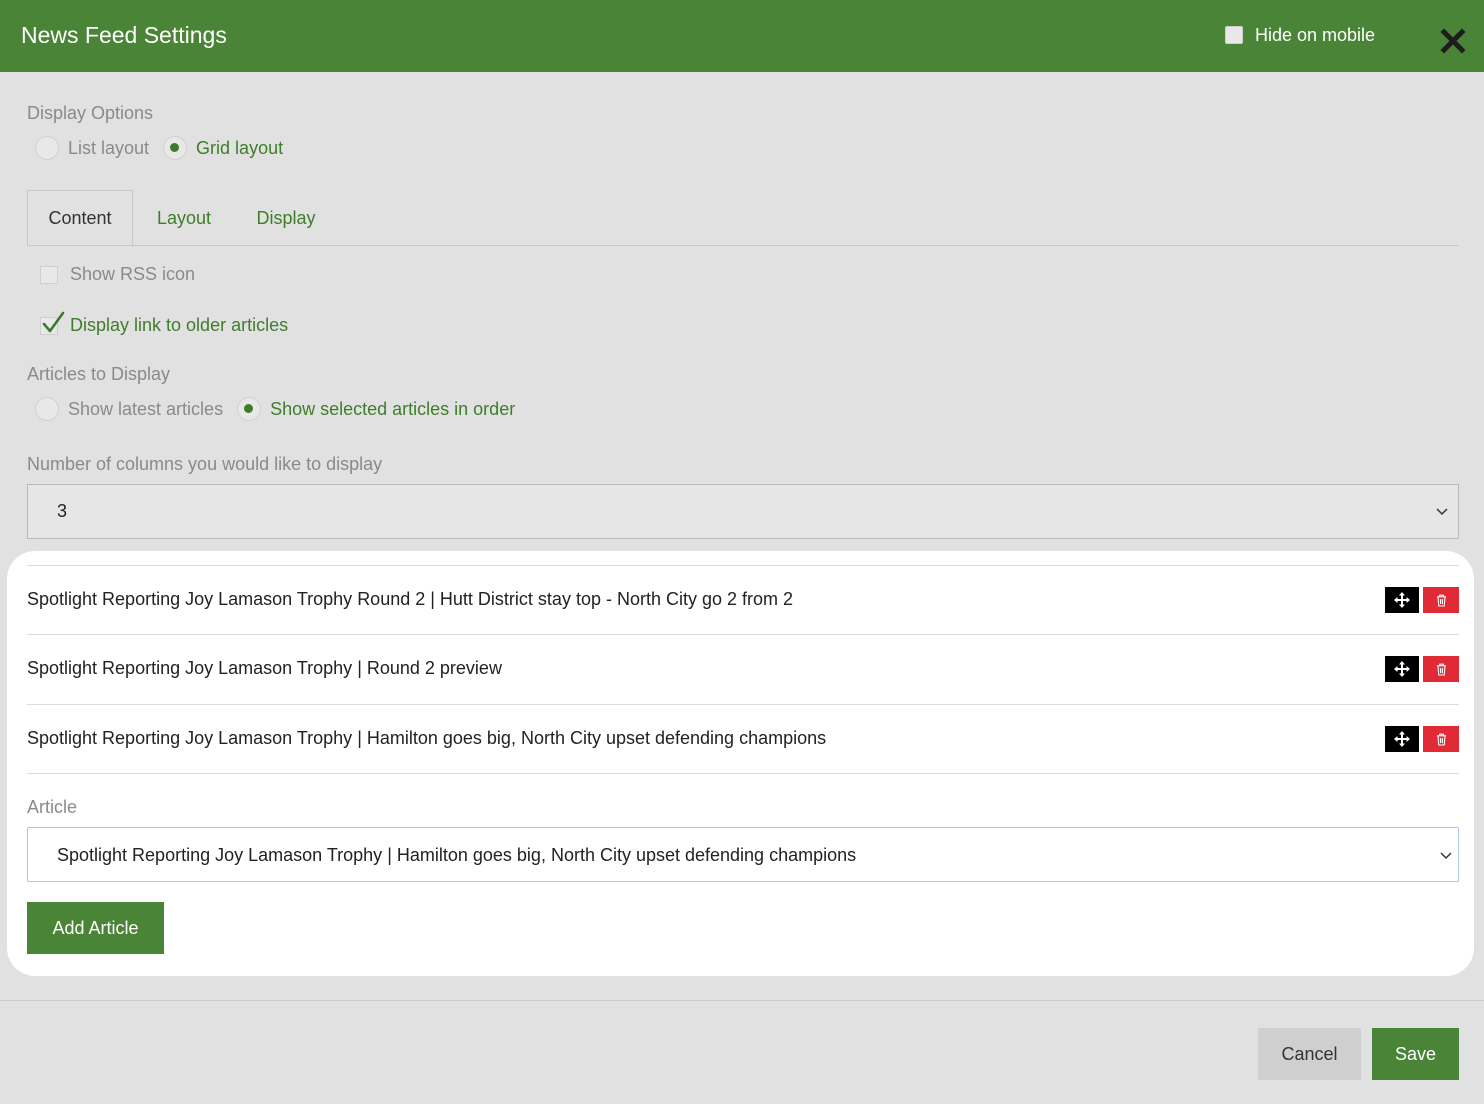 The image size is (1484, 1104). Describe the element at coordinates (95, 928) in the screenshot. I see `add-article-button: Add Article` at that location.